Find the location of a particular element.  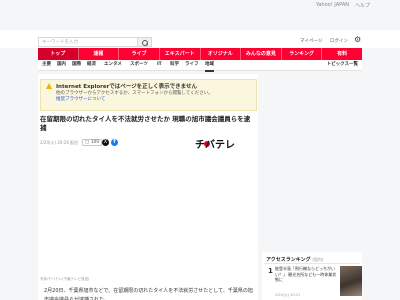

yahoo-japan-link: Yahoo! JAPAN is located at coordinates (332, 5).